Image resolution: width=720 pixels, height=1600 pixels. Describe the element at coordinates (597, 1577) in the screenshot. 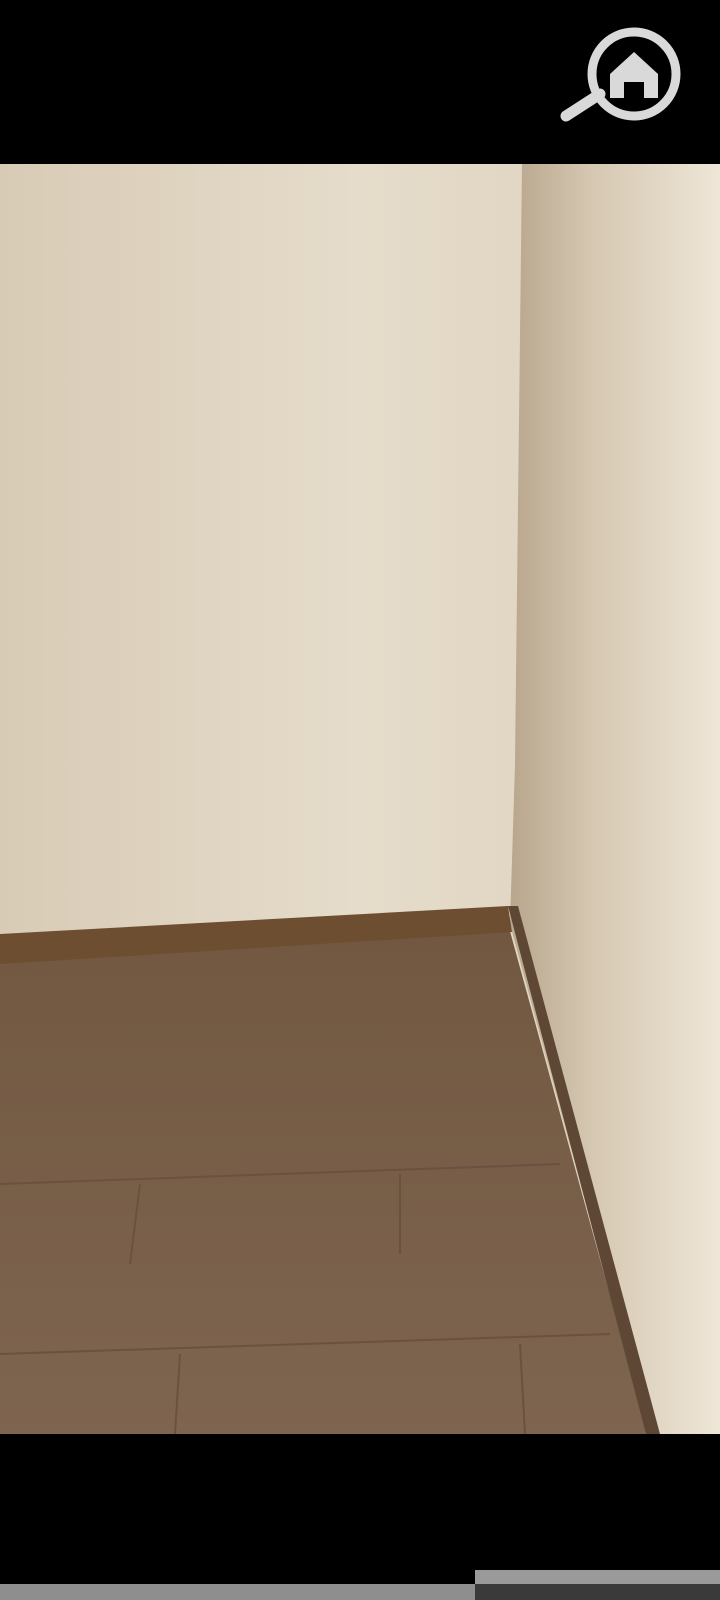

I see `video-progress-handle` at that location.